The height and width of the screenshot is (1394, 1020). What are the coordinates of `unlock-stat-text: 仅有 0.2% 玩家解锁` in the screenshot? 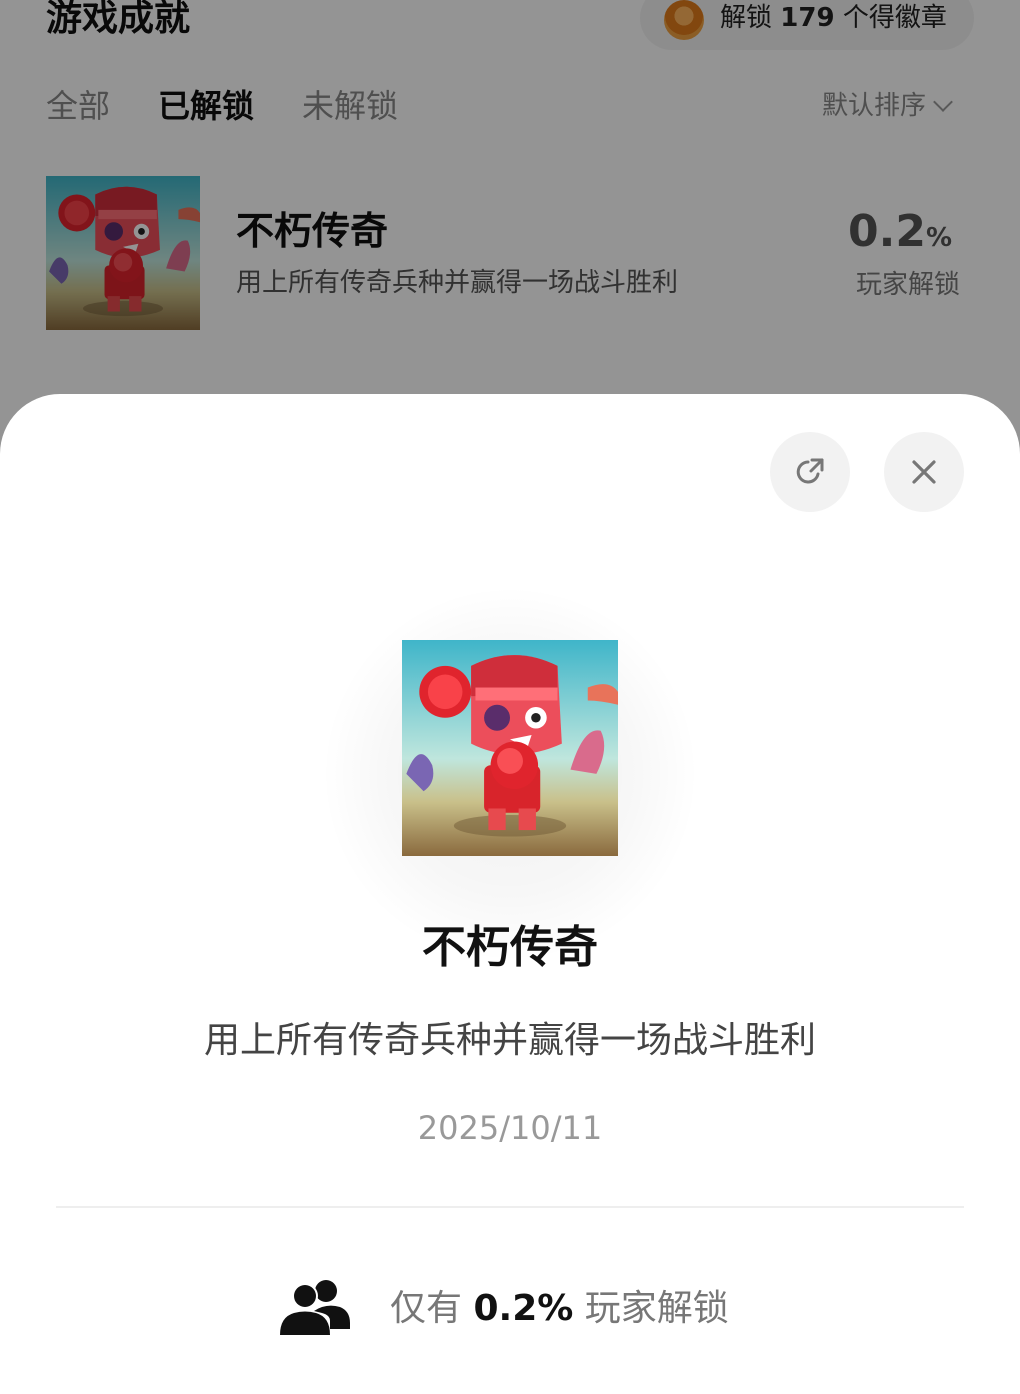 It's located at (559, 1309).